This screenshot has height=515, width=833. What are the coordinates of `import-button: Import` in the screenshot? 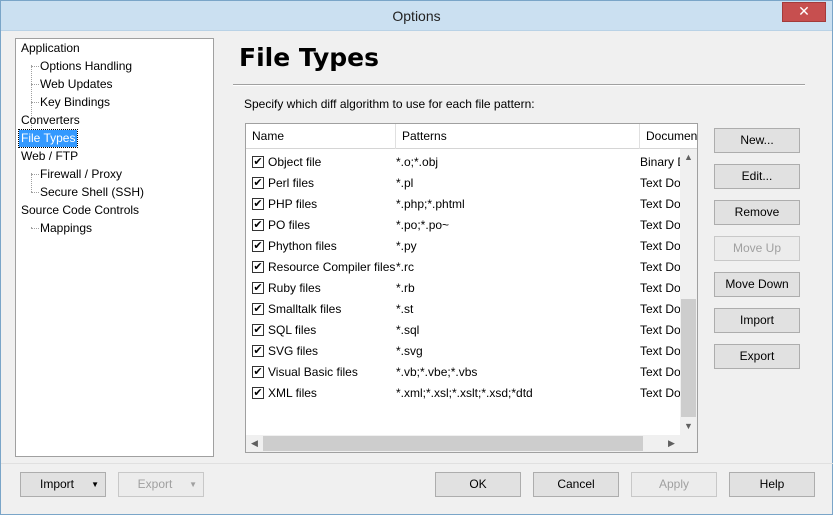 It's located at (757, 320).